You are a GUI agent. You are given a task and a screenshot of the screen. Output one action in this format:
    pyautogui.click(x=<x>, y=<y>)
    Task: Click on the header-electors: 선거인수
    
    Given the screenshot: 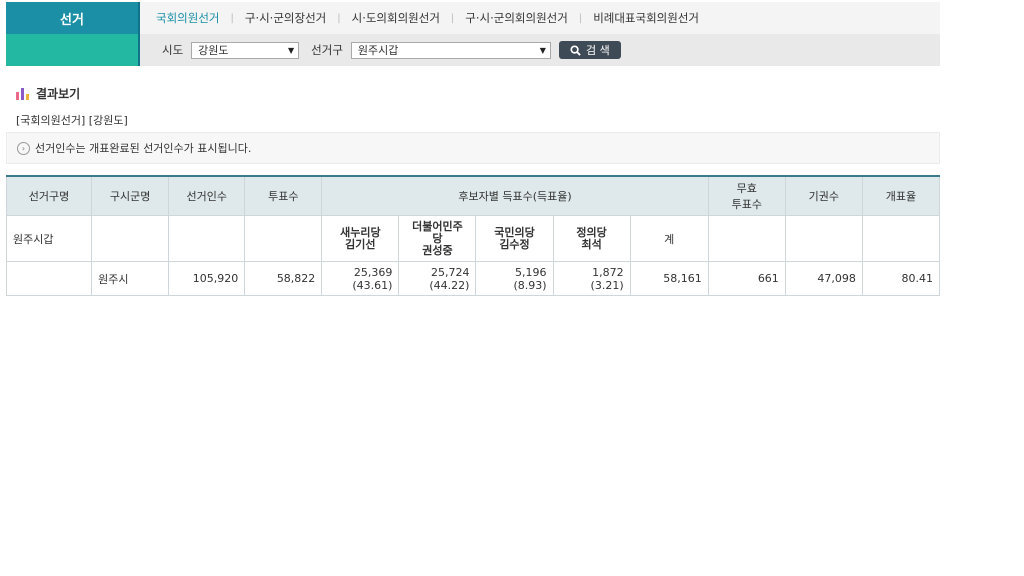 What is the action you would take?
    pyautogui.click(x=207, y=195)
    